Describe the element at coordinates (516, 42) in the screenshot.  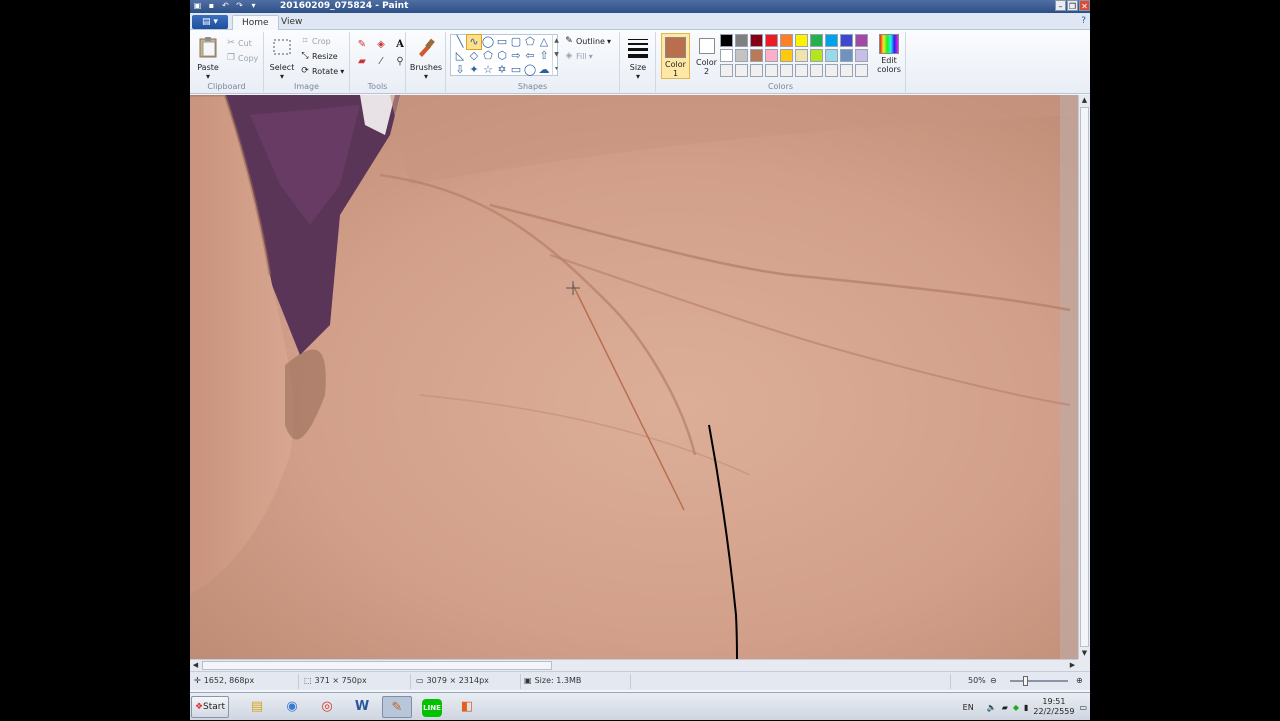
I see `rounded-rectangle-shape-icon: ▢` at that location.